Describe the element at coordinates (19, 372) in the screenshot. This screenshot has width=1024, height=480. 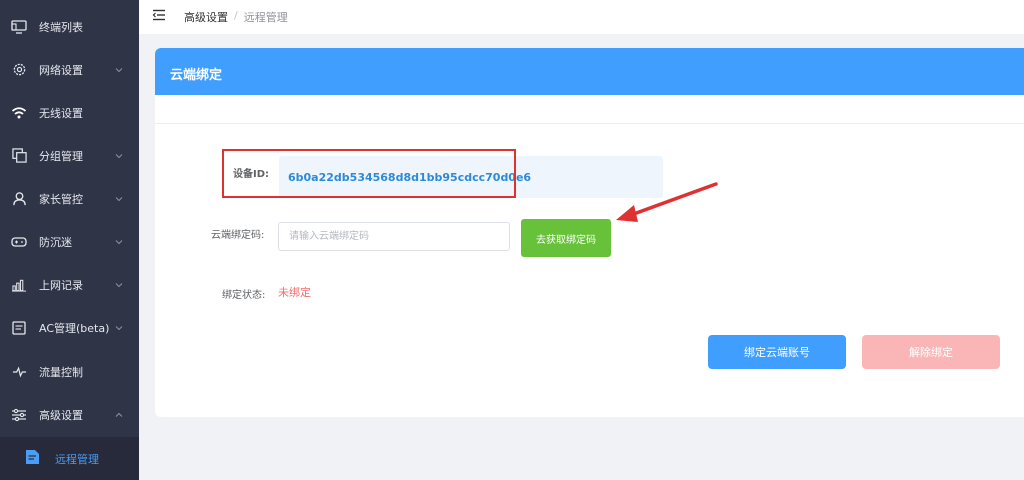
I see `pulse-icon` at that location.